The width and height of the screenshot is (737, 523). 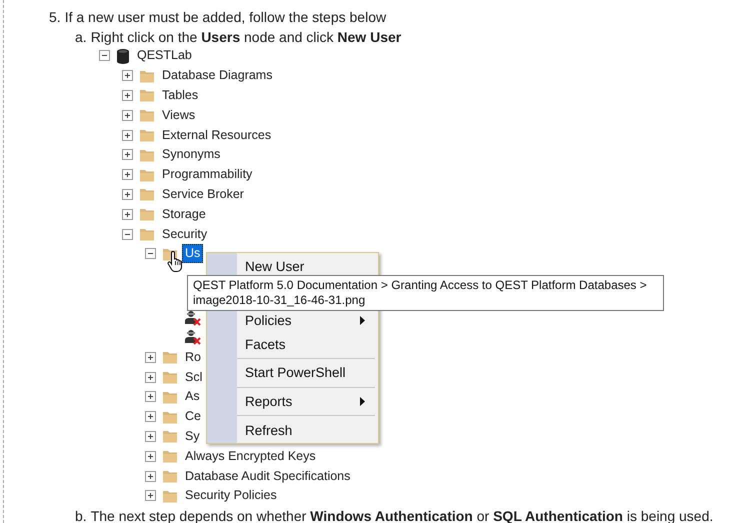 What do you see at coordinates (225, 17) in the screenshot?
I see `step-text: If a new user must be added, follow the steps below` at bounding box center [225, 17].